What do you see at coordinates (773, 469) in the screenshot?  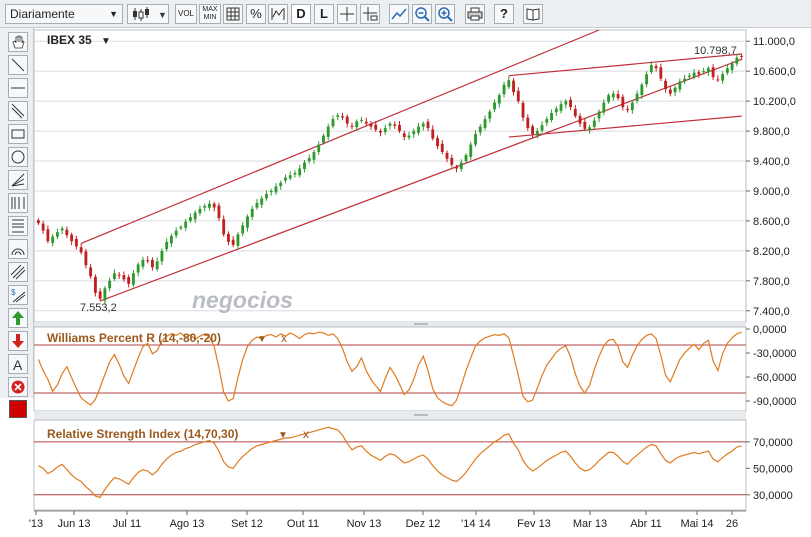 I see `indicator-tick-label: 50,0000` at bounding box center [773, 469].